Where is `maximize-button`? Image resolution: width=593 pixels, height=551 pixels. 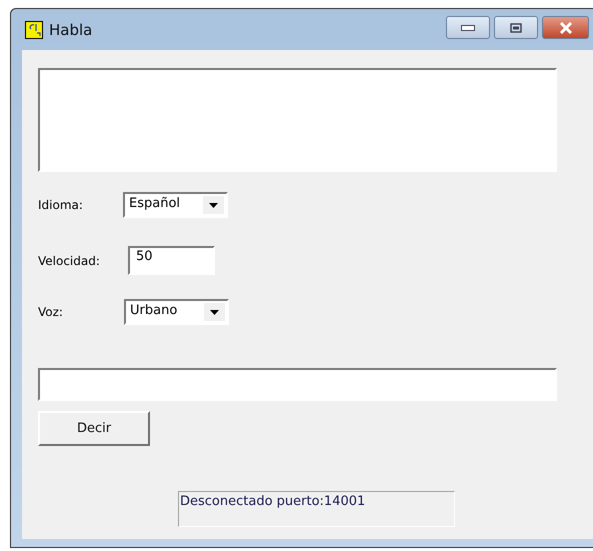 maximize-button is located at coordinates (516, 27).